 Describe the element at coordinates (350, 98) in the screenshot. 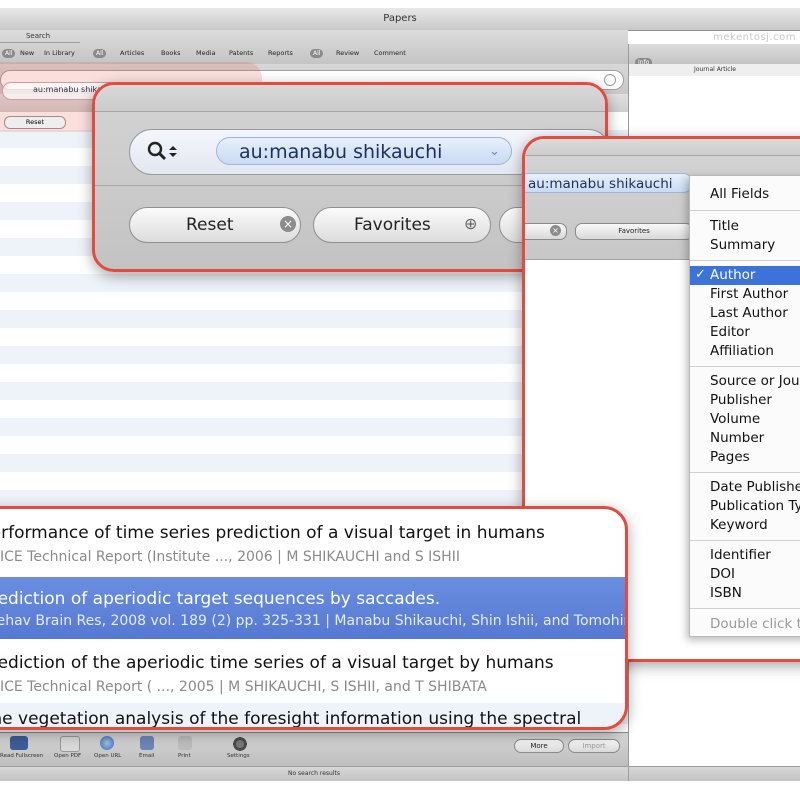

I see `zoom-toolbar-strip` at that location.